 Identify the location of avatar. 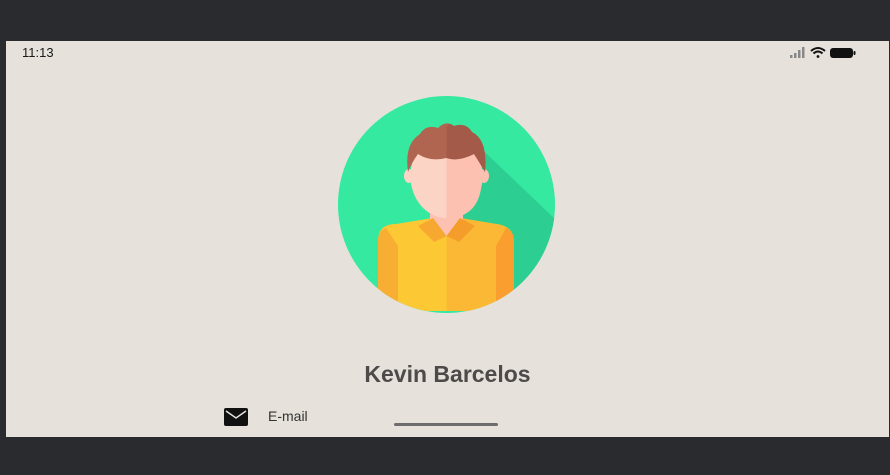
(446, 204).